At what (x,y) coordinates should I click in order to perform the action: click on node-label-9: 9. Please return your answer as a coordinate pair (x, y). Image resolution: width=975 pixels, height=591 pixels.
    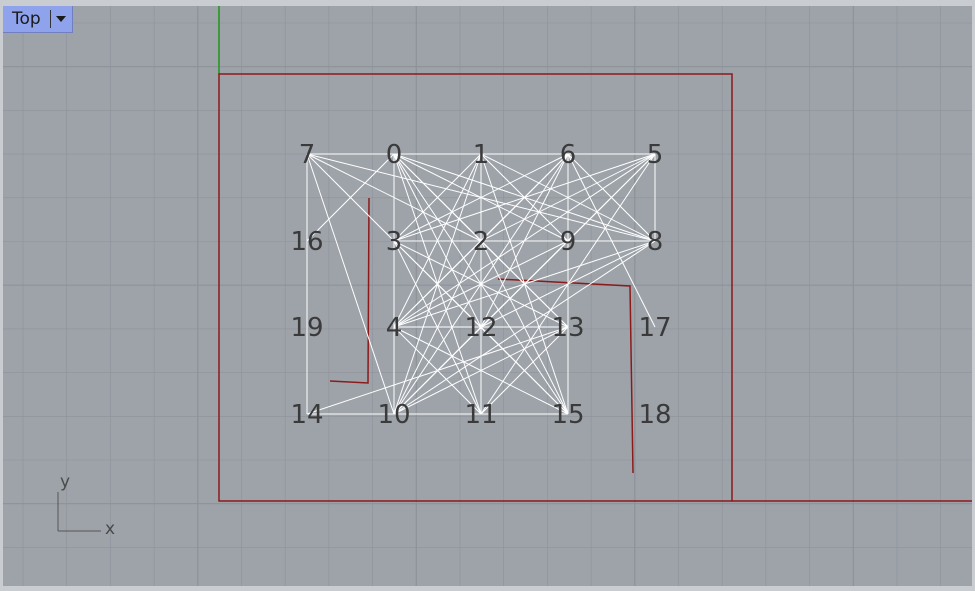
    Looking at the image, I should click on (568, 242).